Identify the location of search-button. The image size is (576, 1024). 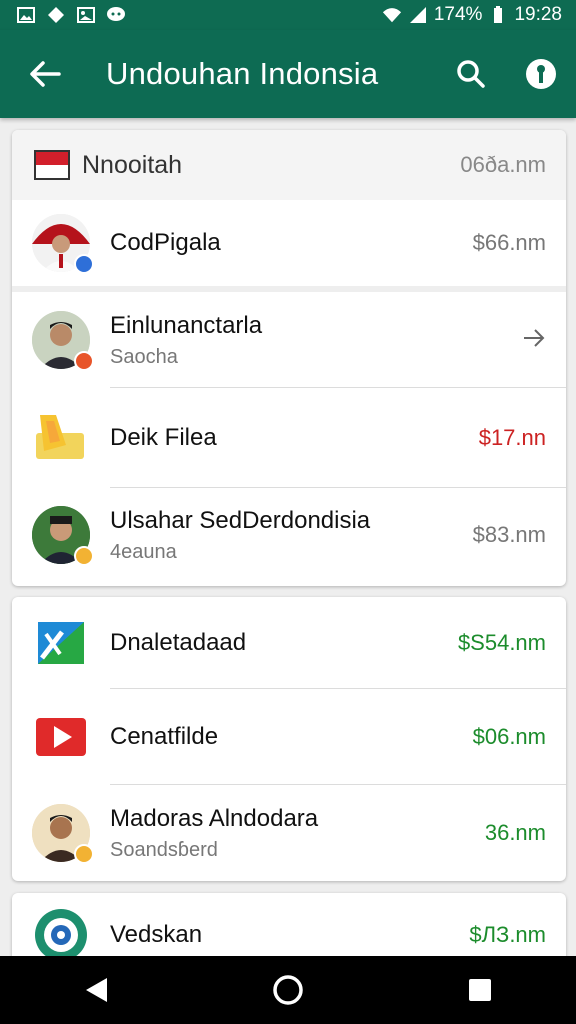
(471, 74).